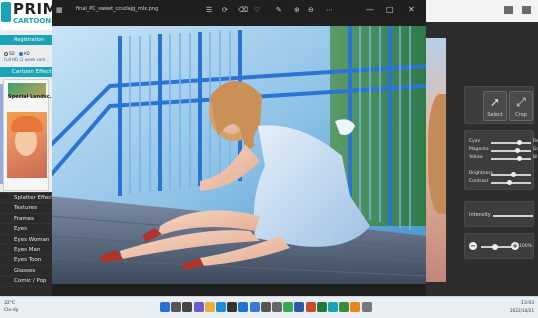  I want to click on vlc-icon, so click(355, 307).